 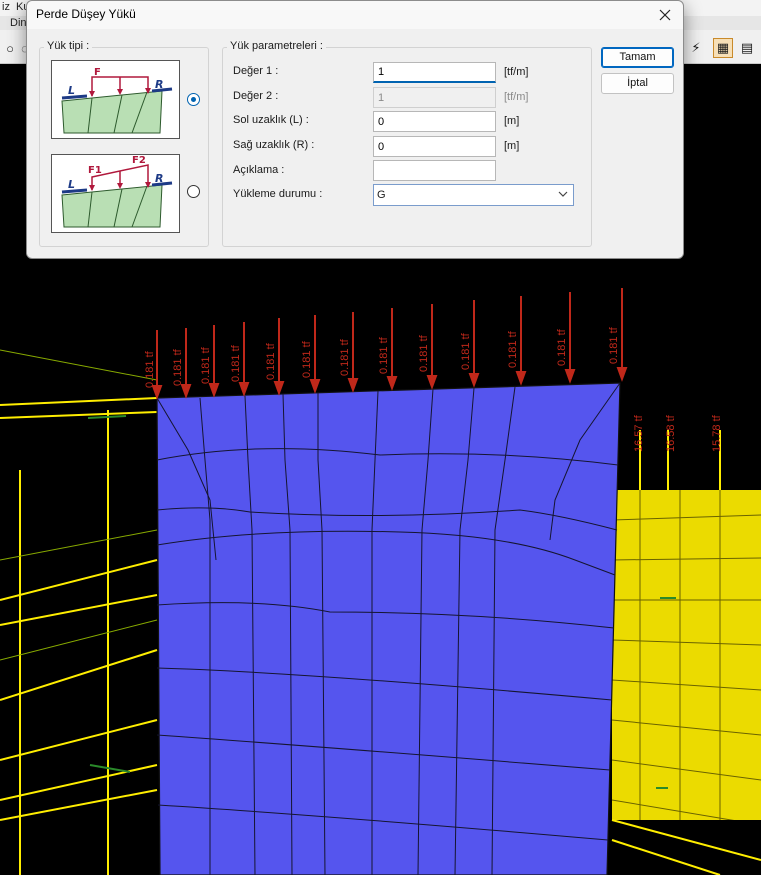 I want to click on load-type-group: Yük tipi : L F R L F1 F2 R, so click(x=124, y=143).